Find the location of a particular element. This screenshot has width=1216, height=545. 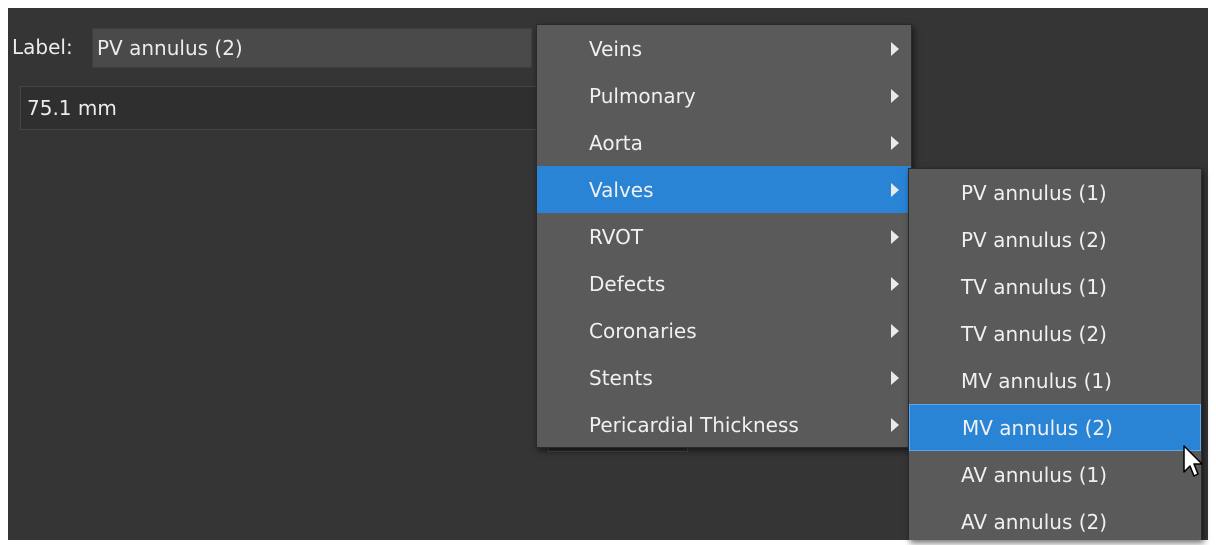

submenu-item-label: TV annulus (2) is located at coordinates (1034, 333).